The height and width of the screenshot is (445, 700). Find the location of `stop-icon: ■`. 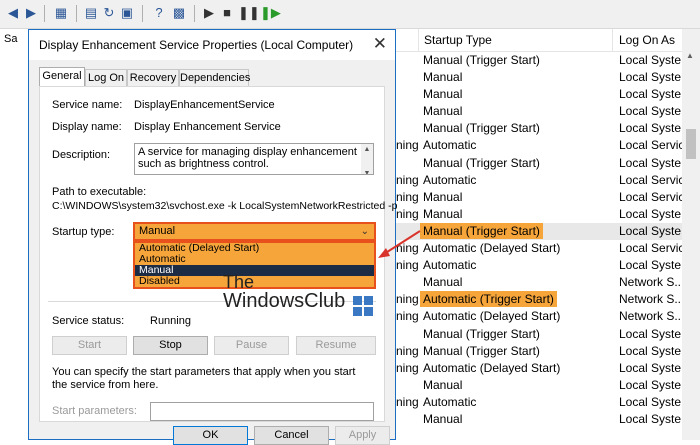

stop-icon: ■ is located at coordinates (227, 13).